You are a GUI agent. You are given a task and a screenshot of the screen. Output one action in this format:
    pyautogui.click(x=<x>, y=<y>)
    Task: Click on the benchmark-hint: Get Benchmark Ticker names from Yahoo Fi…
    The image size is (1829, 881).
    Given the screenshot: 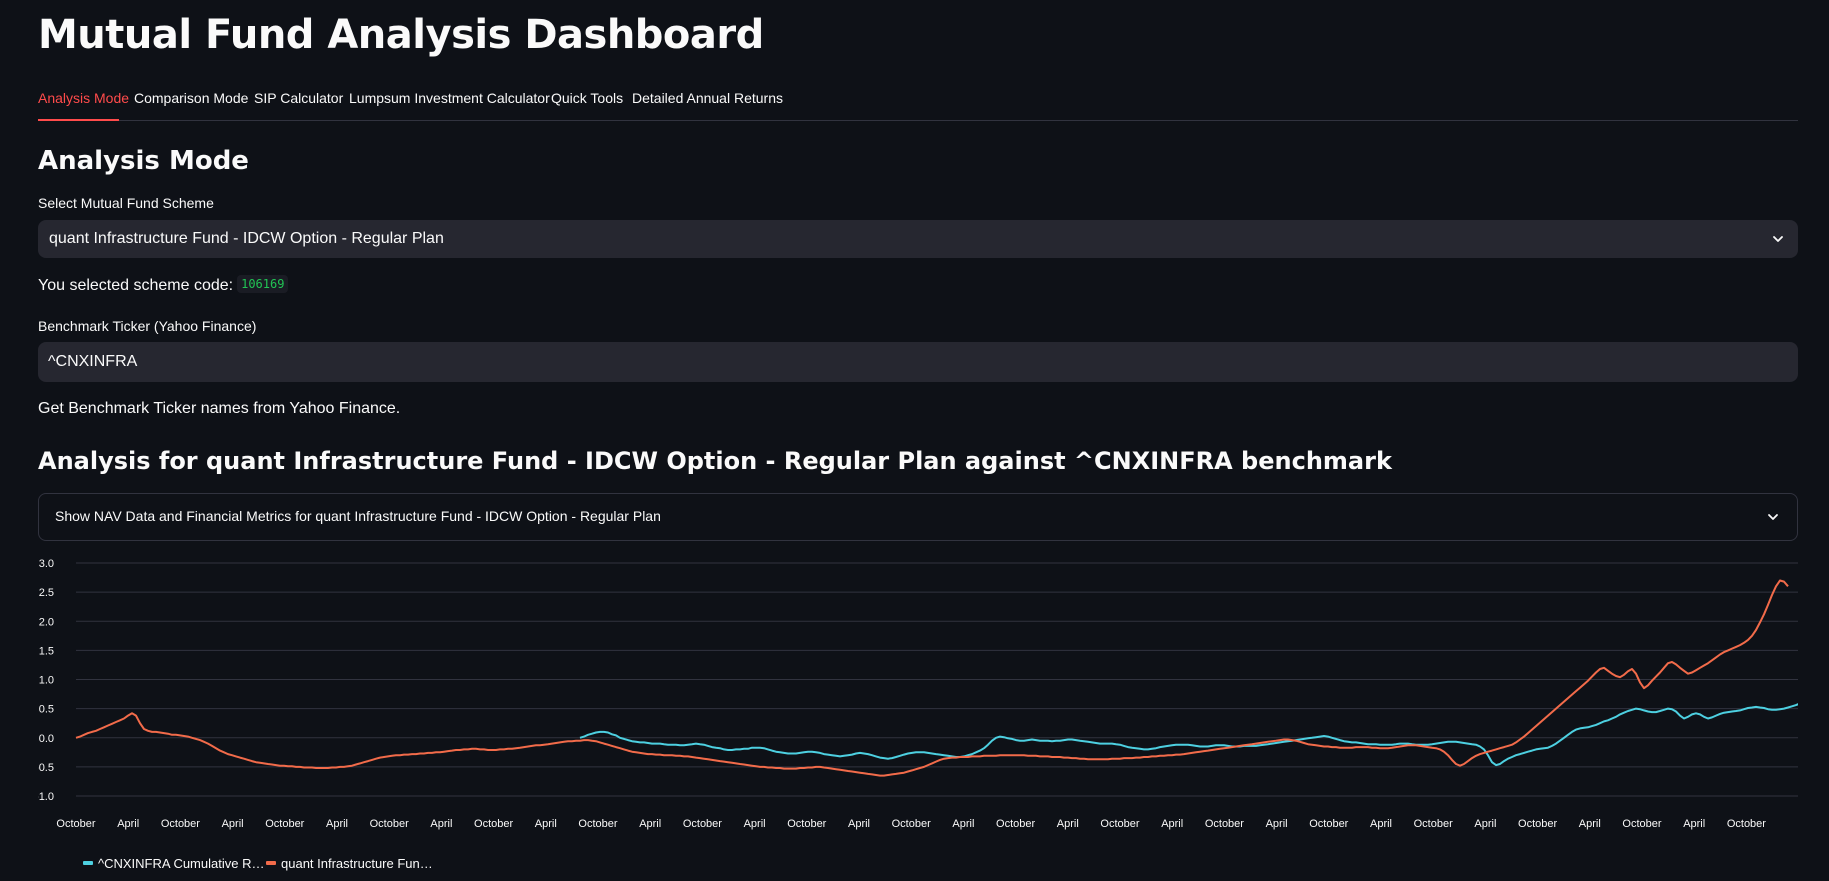 What is the action you would take?
    pyautogui.click(x=219, y=408)
    